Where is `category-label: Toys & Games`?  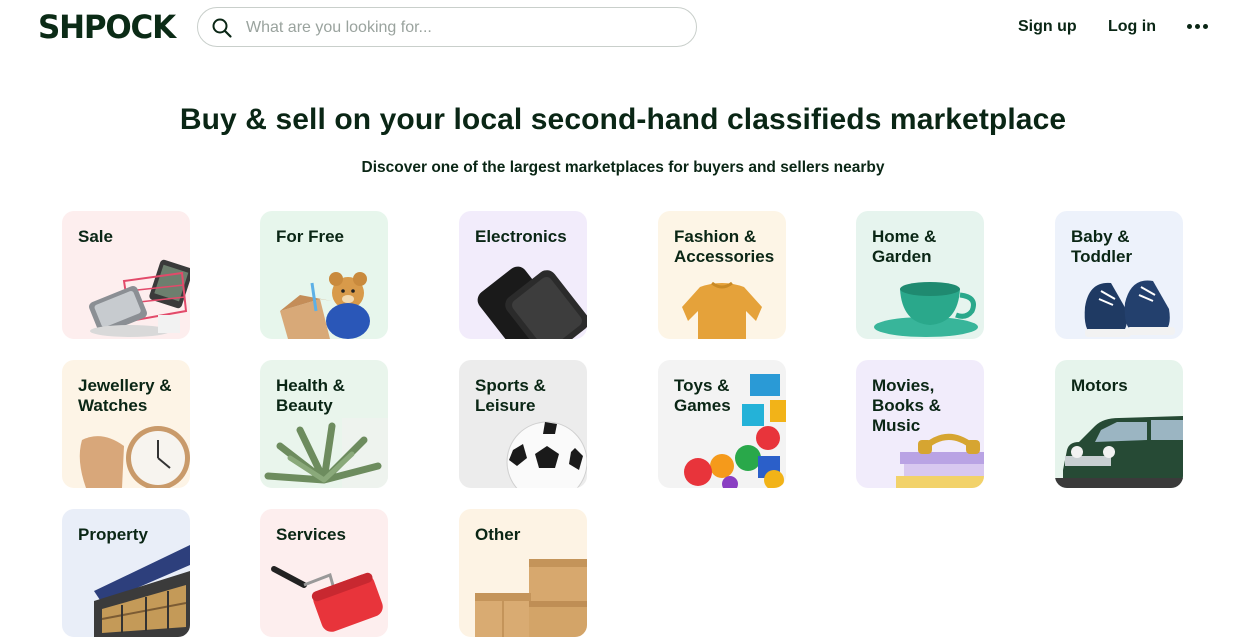 category-label: Toys & Games is located at coordinates (702, 395).